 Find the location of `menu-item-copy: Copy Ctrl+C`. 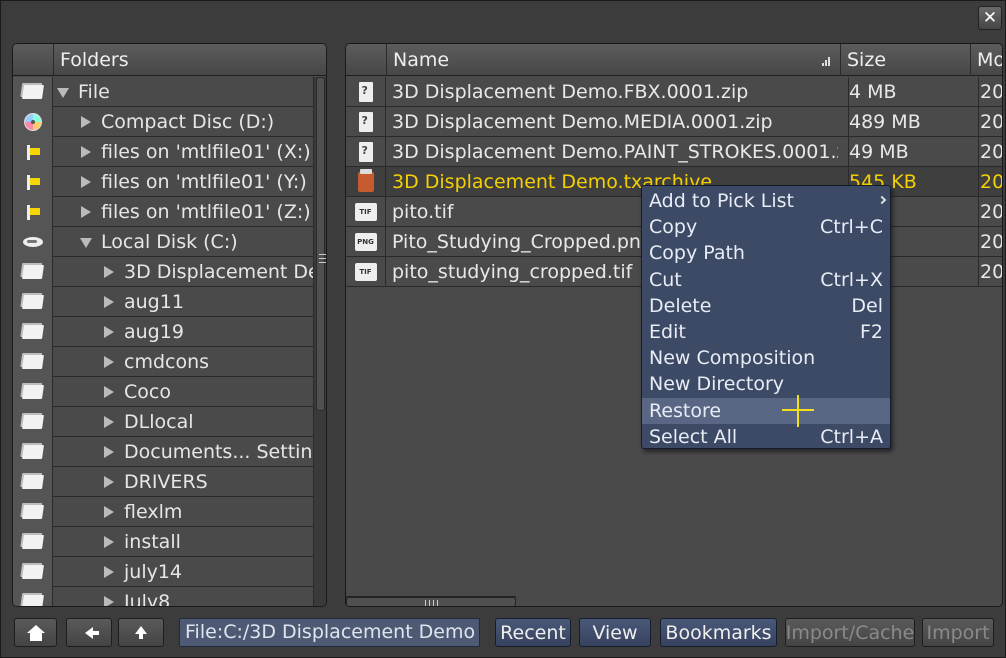

menu-item-copy: Copy Ctrl+C is located at coordinates (766, 227).